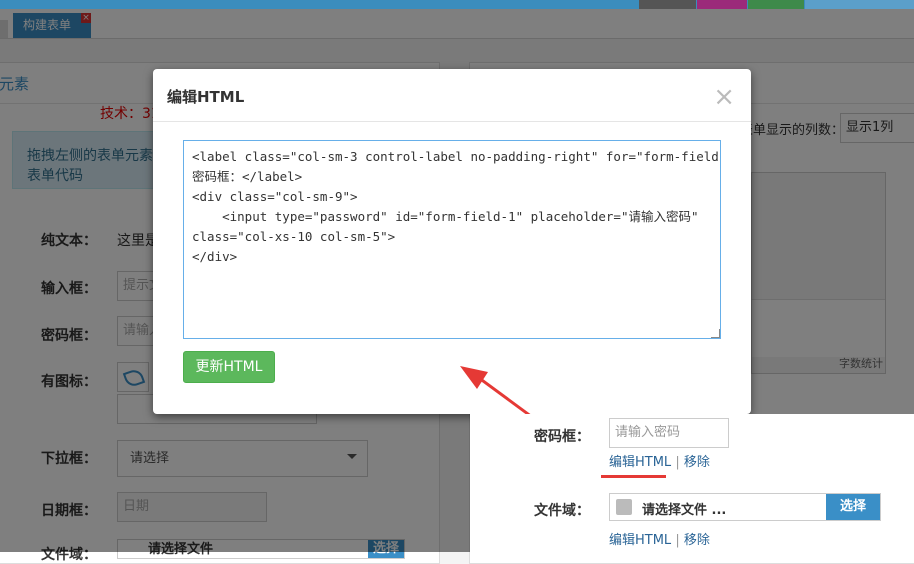  I want to click on canvas-file-actions: 编辑HTML | 移除, so click(659, 538).